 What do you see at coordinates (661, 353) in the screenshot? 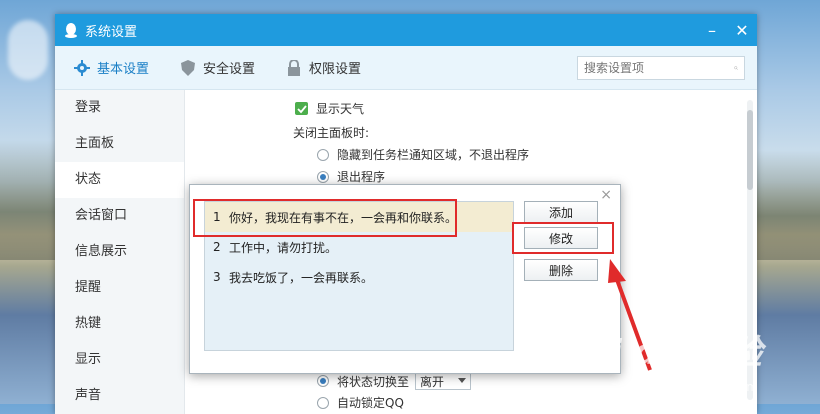
I see `watermark-logo: Bai du 经验` at bounding box center [661, 353].